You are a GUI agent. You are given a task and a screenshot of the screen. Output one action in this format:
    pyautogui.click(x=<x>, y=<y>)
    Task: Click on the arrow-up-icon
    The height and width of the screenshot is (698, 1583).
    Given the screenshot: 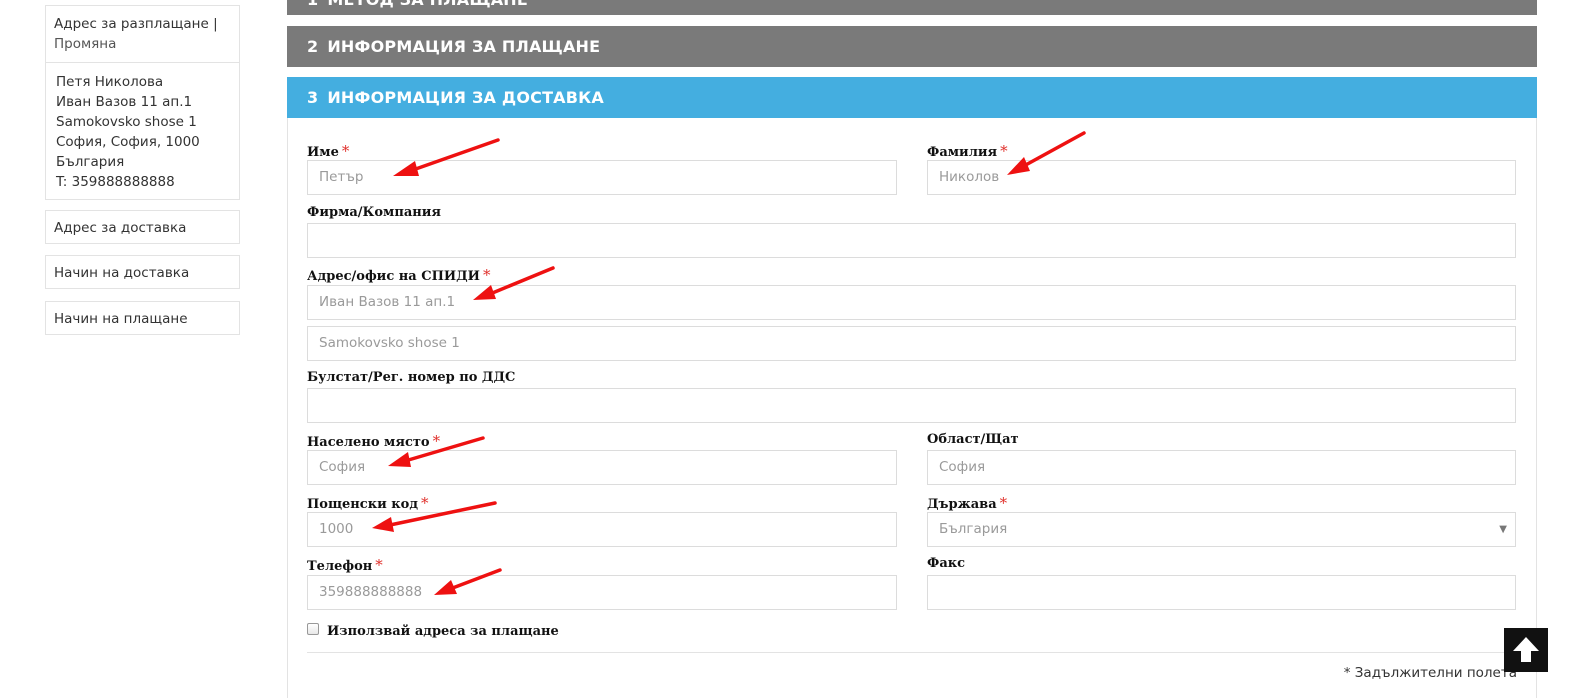 What is the action you would take?
    pyautogui.click(x=1526, y=649)
    